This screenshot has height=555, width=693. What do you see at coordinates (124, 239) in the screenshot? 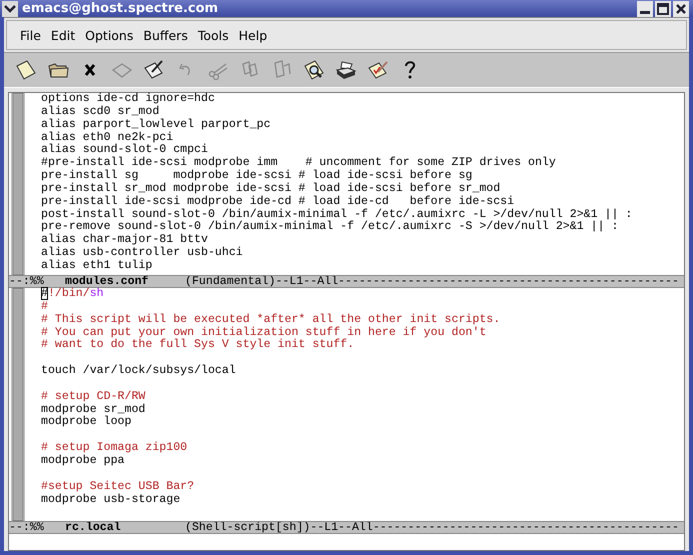
I see `code-text: alias char-major-81 bttv` at bounding box center [124, 239].